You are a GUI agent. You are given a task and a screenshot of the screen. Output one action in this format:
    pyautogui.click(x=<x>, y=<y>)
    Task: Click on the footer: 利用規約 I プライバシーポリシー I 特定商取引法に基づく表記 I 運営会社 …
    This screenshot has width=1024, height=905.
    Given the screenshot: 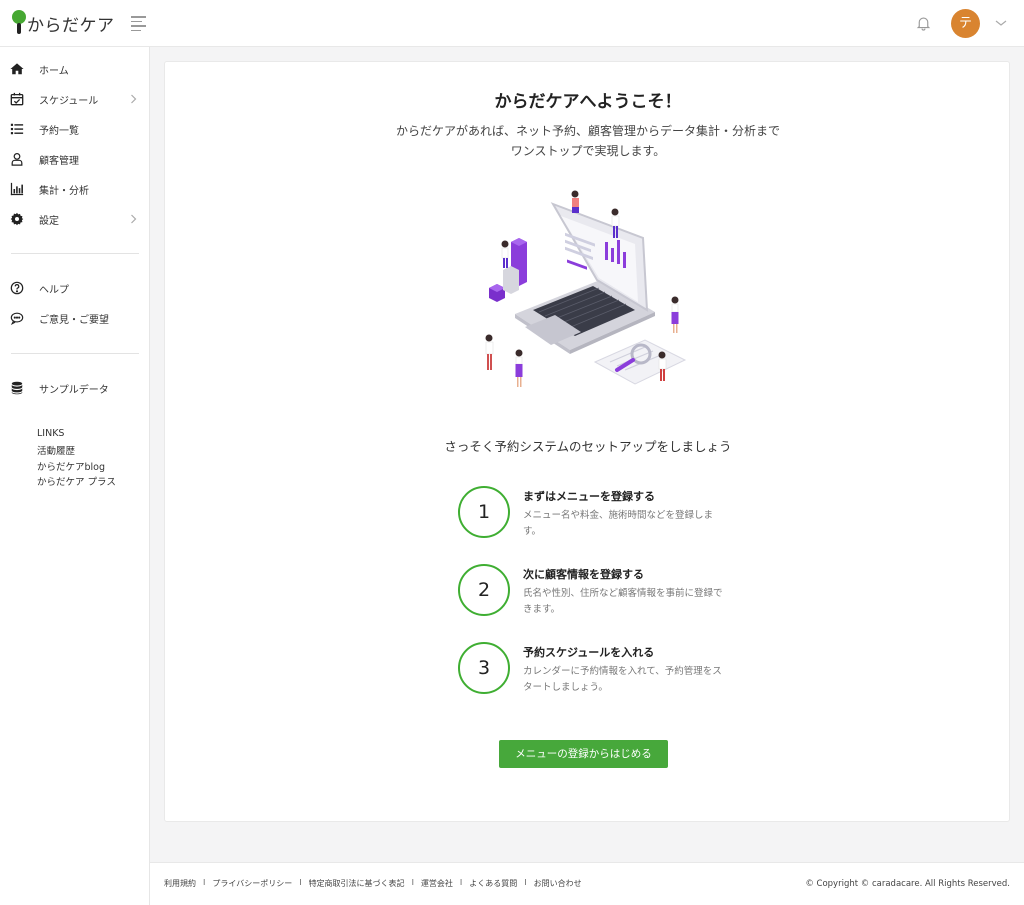 What is the action you would take?
    pyautogui.click(x=587, y=883)
    